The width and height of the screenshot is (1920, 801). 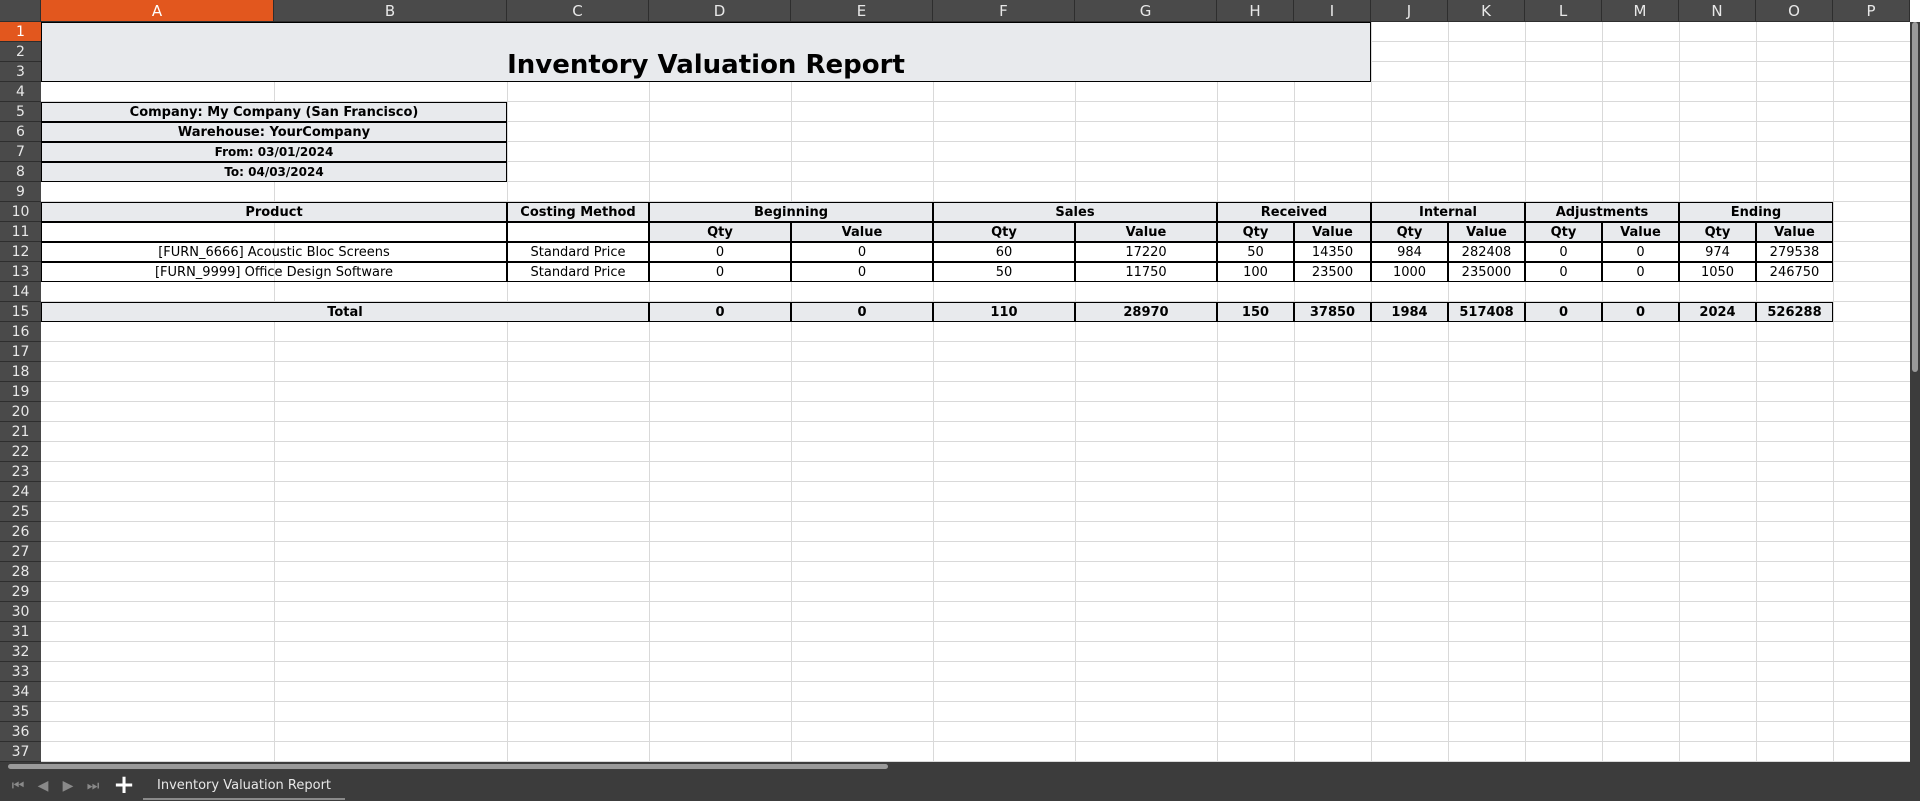 What do you see at coordinates (20, 572) in the screenshot?
I see `row-header-28: 28` at bounding box center [20, 572].